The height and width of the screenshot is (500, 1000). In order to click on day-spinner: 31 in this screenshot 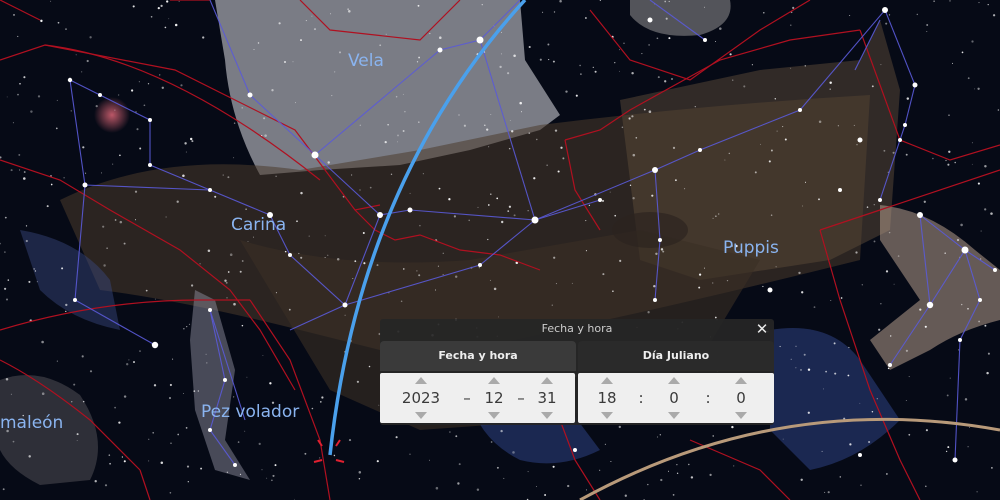, I will do `click(547, 398)`.